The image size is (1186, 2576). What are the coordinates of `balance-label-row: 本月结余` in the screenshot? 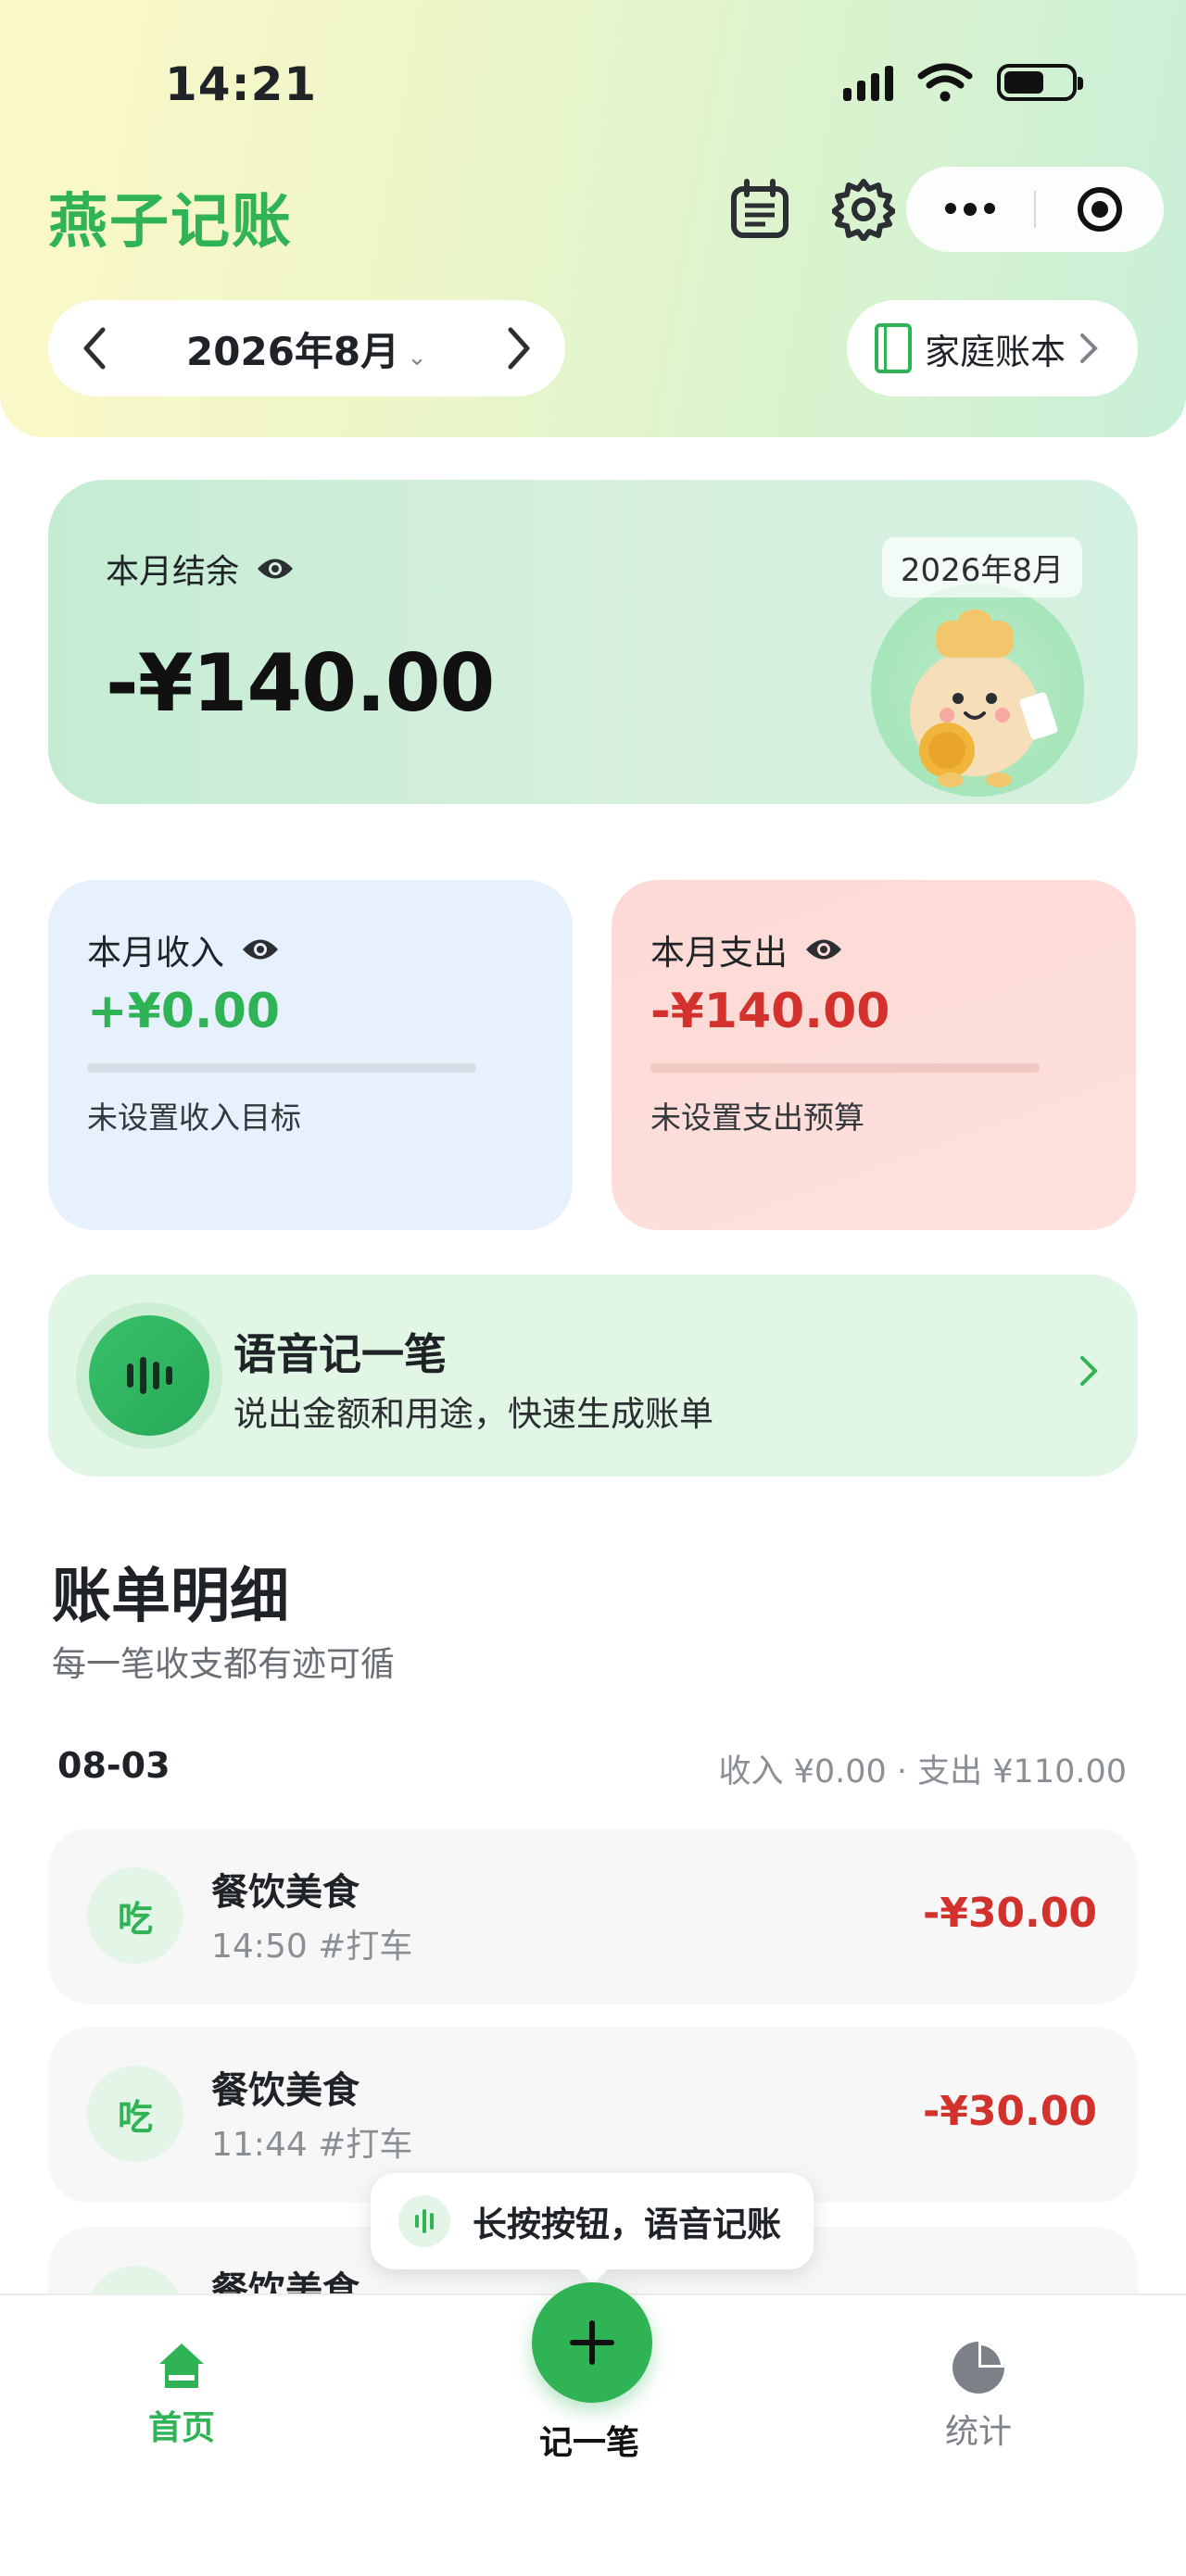 It's located at (200, 569).